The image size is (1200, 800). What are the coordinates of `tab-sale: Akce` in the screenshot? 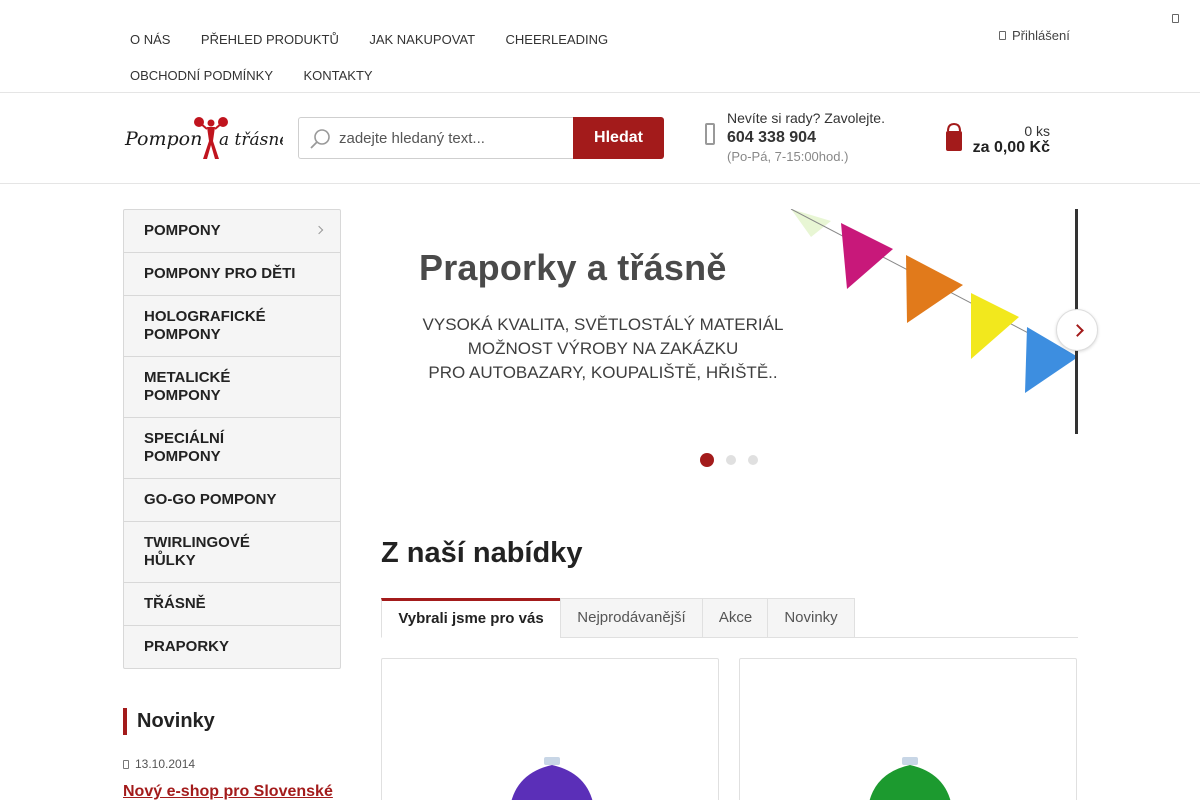 It's located at (735, 618).